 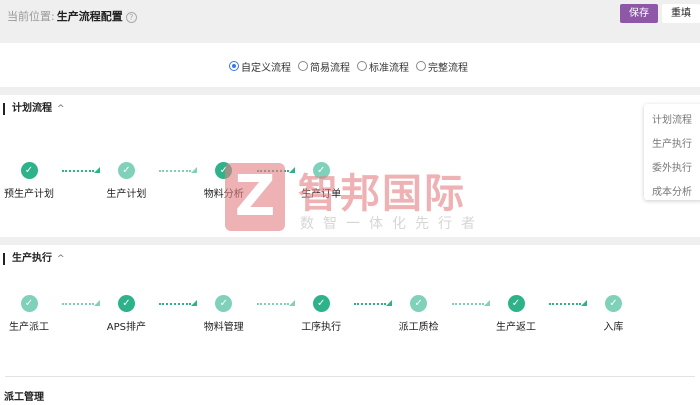 What do you see at coordinates (32, 314) in the screenshot?
I see `flow-step: ✓ 生产派工` at bounding box center [32, 314].